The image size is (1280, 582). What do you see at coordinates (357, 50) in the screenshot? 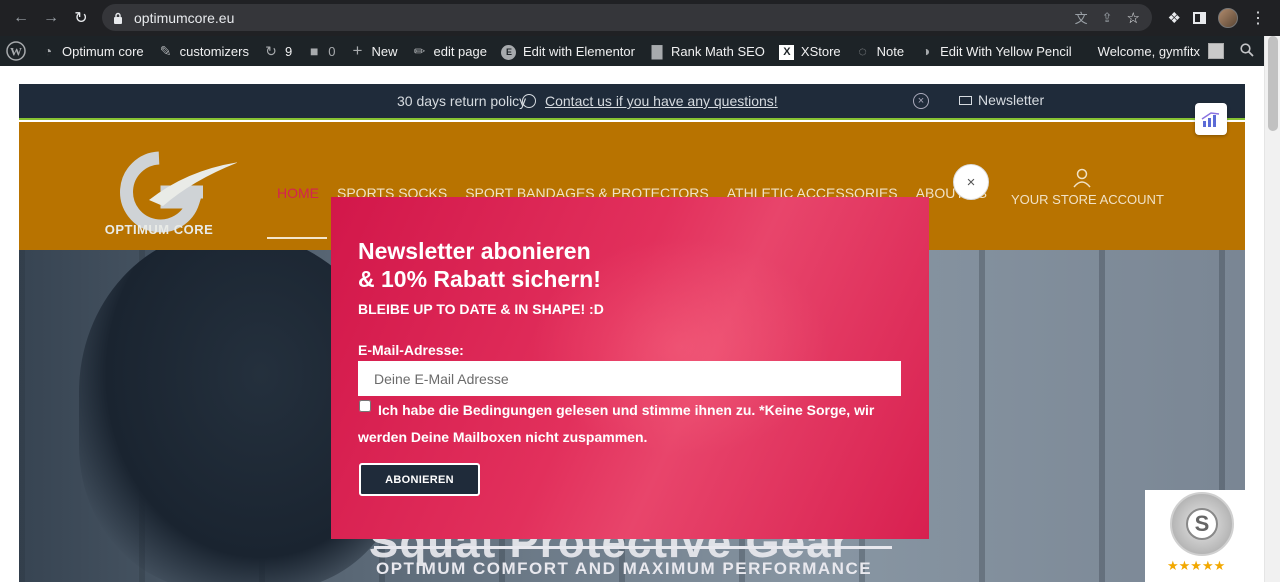
I see `plus-icon: +` at bounding box center [357, 50].